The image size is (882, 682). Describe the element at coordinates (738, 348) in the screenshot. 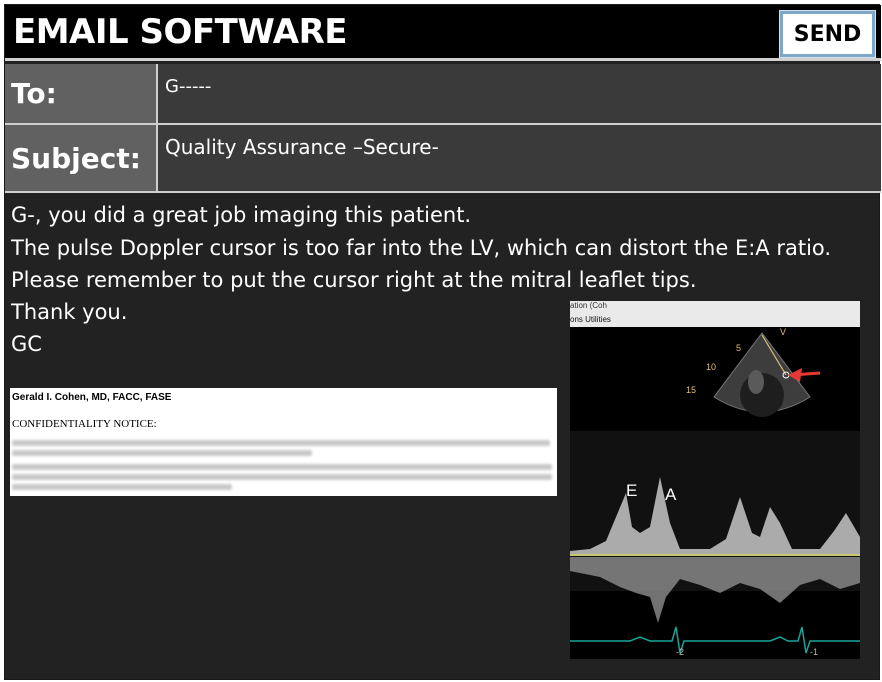

I see `depth-label: 5` at that location.